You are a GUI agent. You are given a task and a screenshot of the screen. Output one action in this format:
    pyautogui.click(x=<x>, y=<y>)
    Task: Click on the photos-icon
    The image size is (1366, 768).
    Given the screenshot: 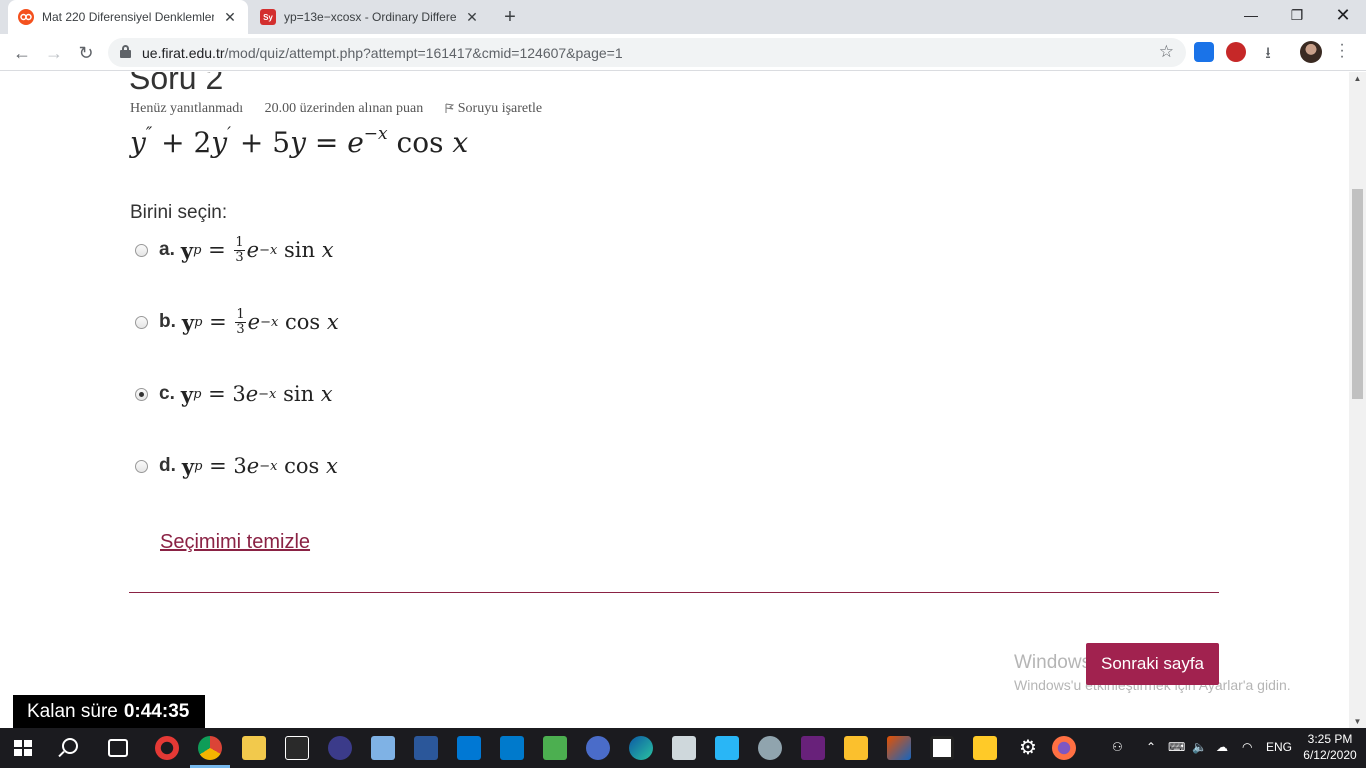 What is the action you would take?
    pyautogui.click(x=297, y=748)
    